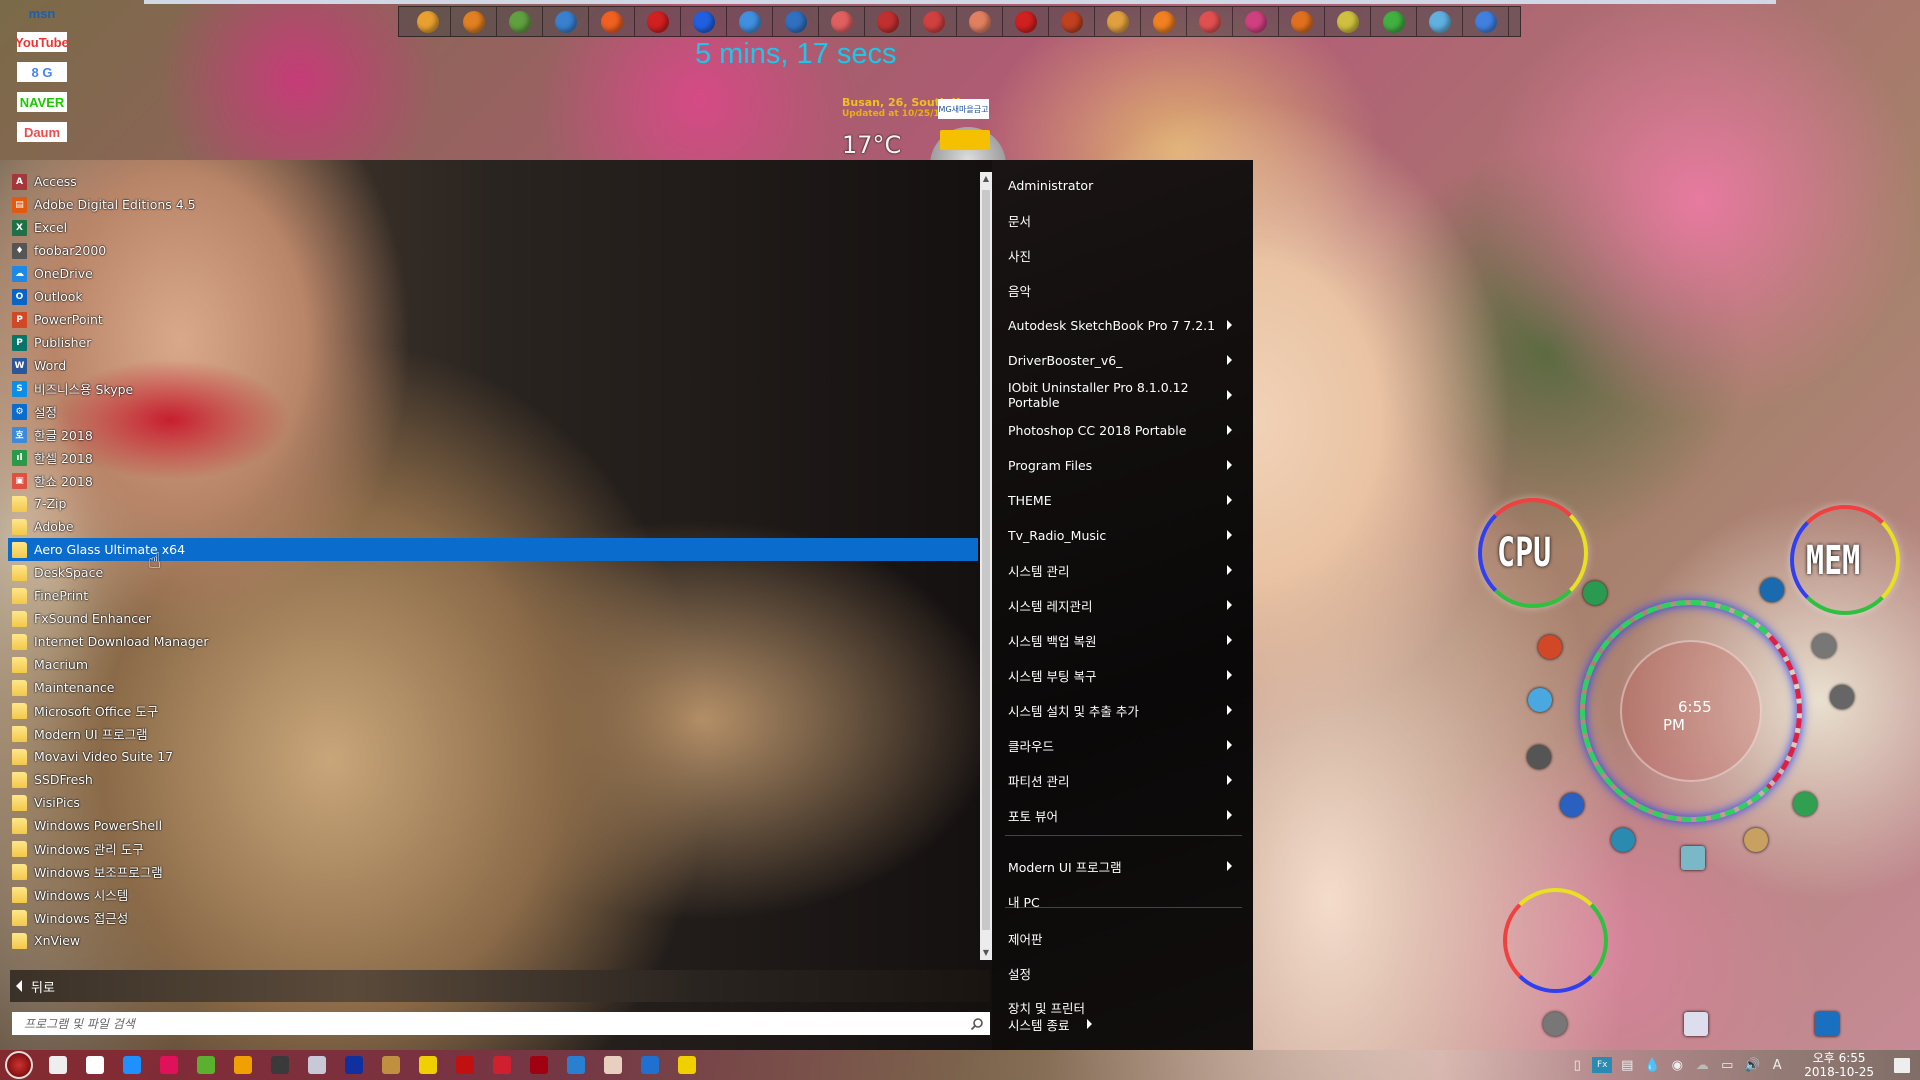 This screenshot has height=1080, width=1920. What do you see at coordinates (1123, 1007) in the screenshot?
I see `start-right-item: 장치 및 프린터` at bounding box center [1123, 1007].